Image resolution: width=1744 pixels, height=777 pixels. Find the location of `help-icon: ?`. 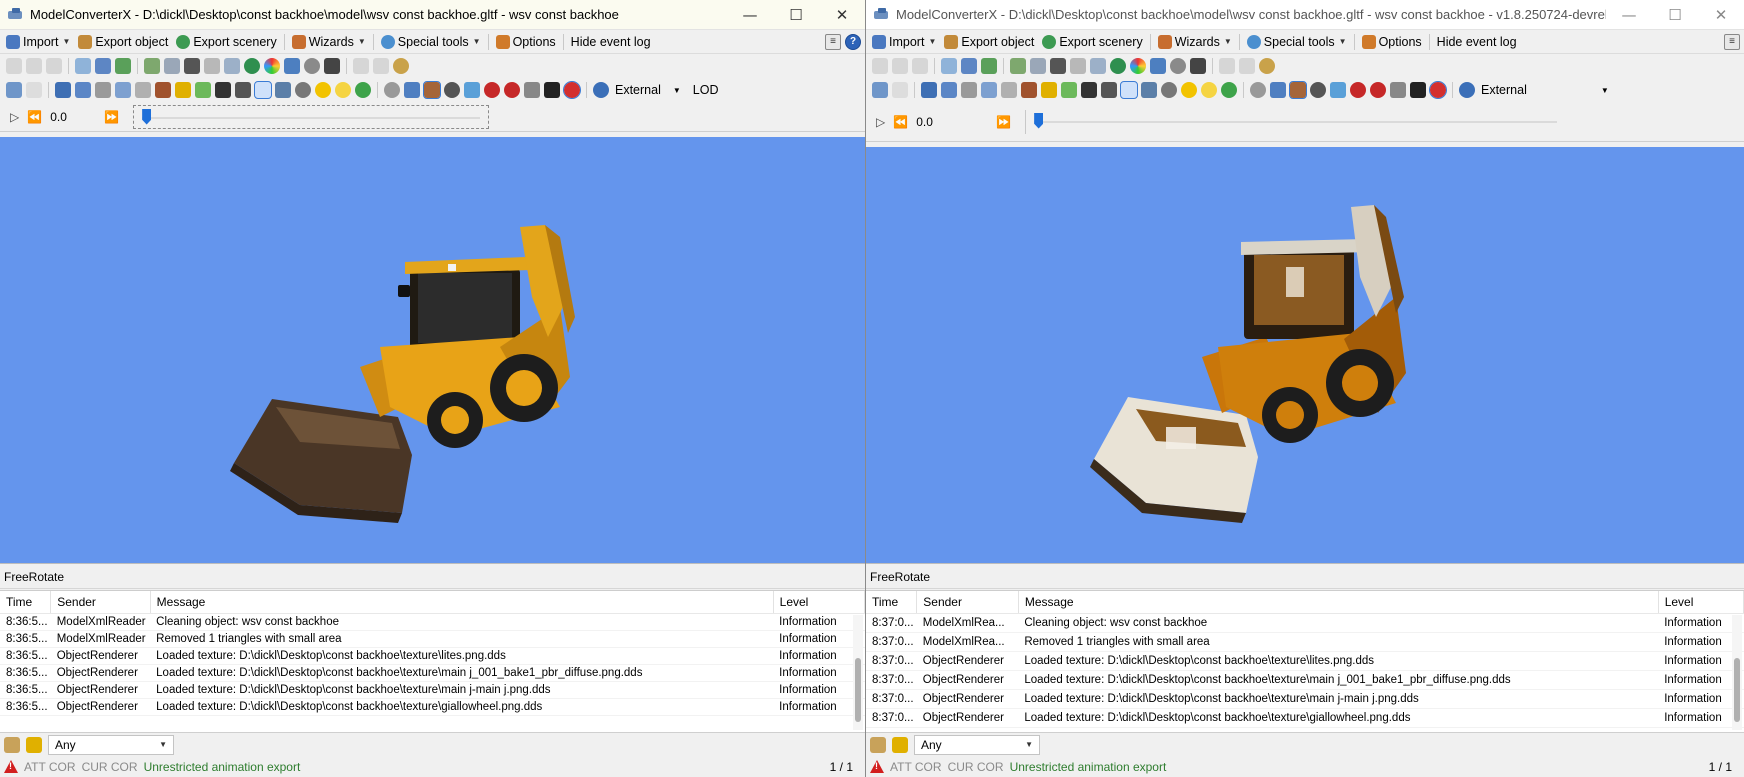

help-icon: ? is located at coordinates (853, 41).